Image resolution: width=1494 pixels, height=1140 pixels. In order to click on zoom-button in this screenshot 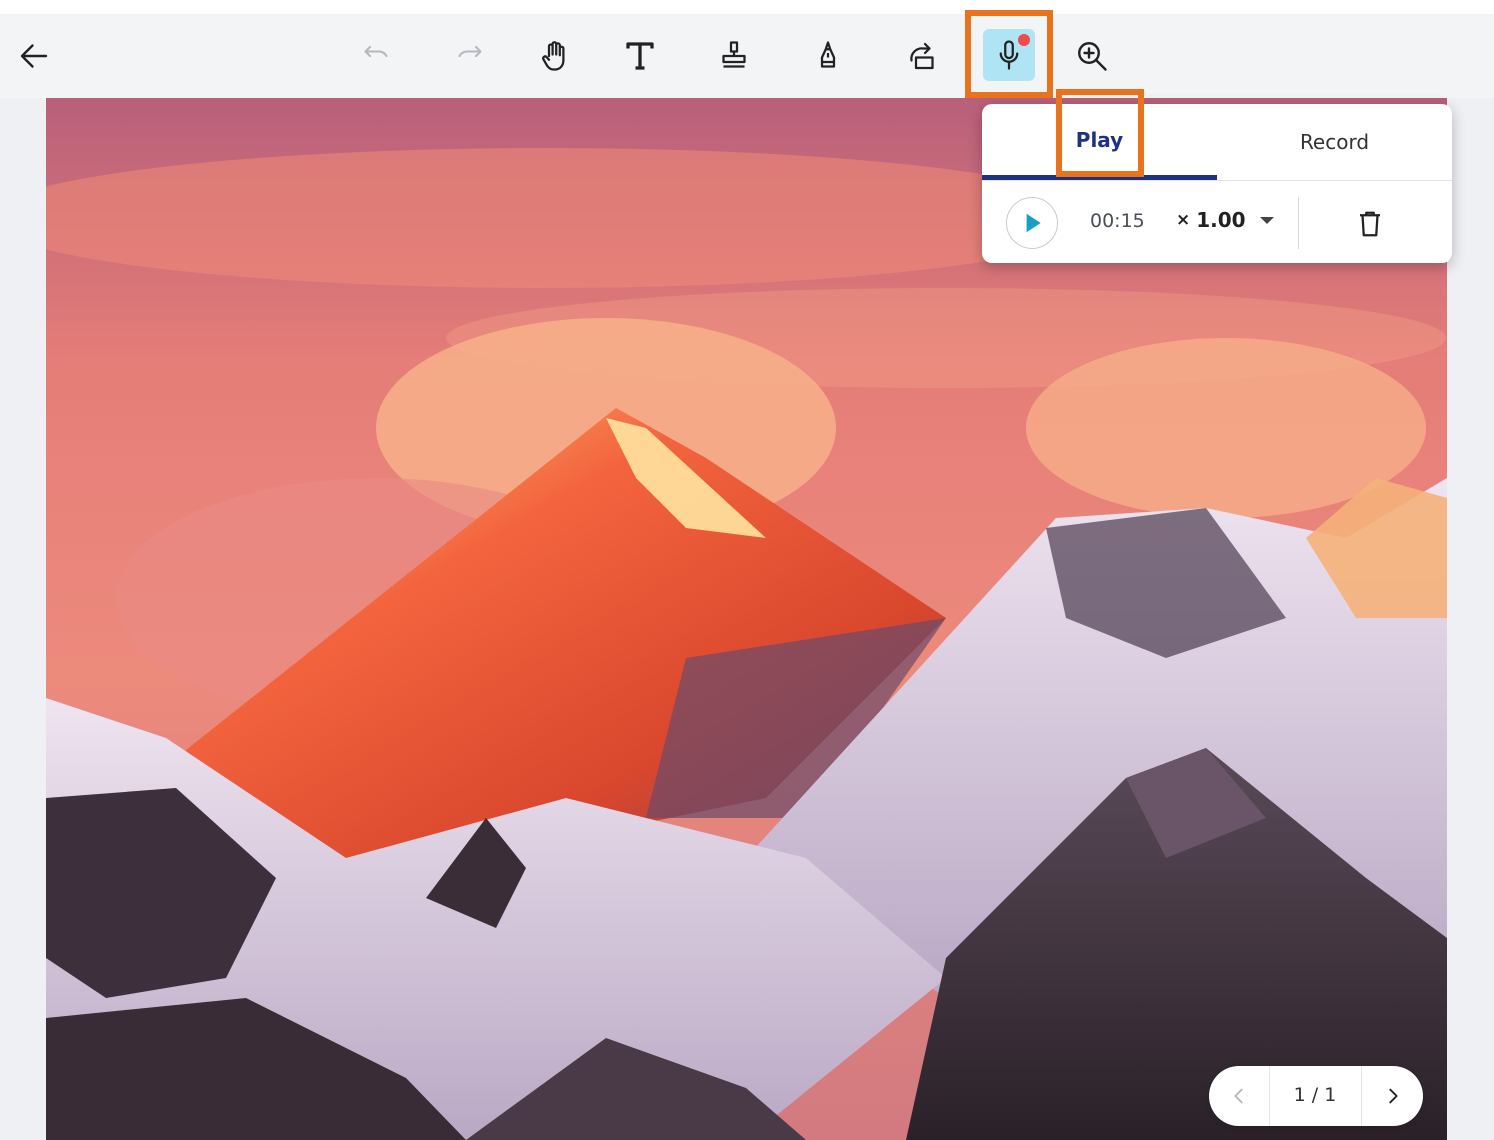, I will do `click(1092, 56)`.